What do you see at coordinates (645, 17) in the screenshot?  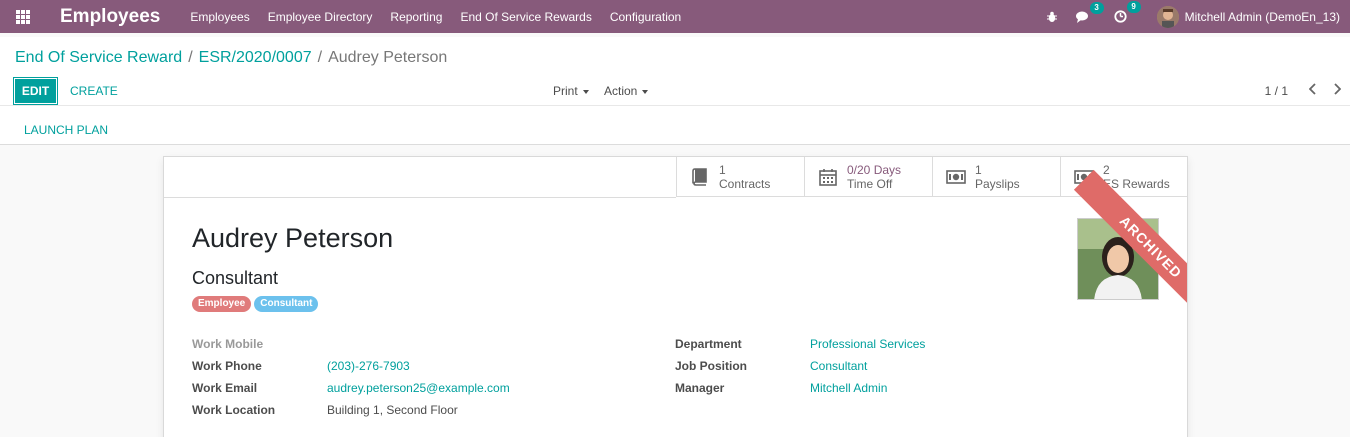 I see `menu-configuration: Configuration` at bounding box center [645, 17].